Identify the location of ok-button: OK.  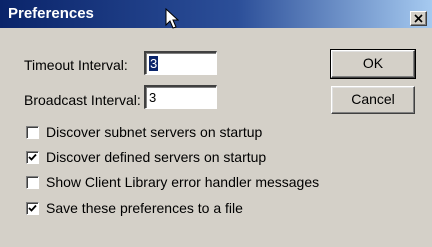
(373, 64).